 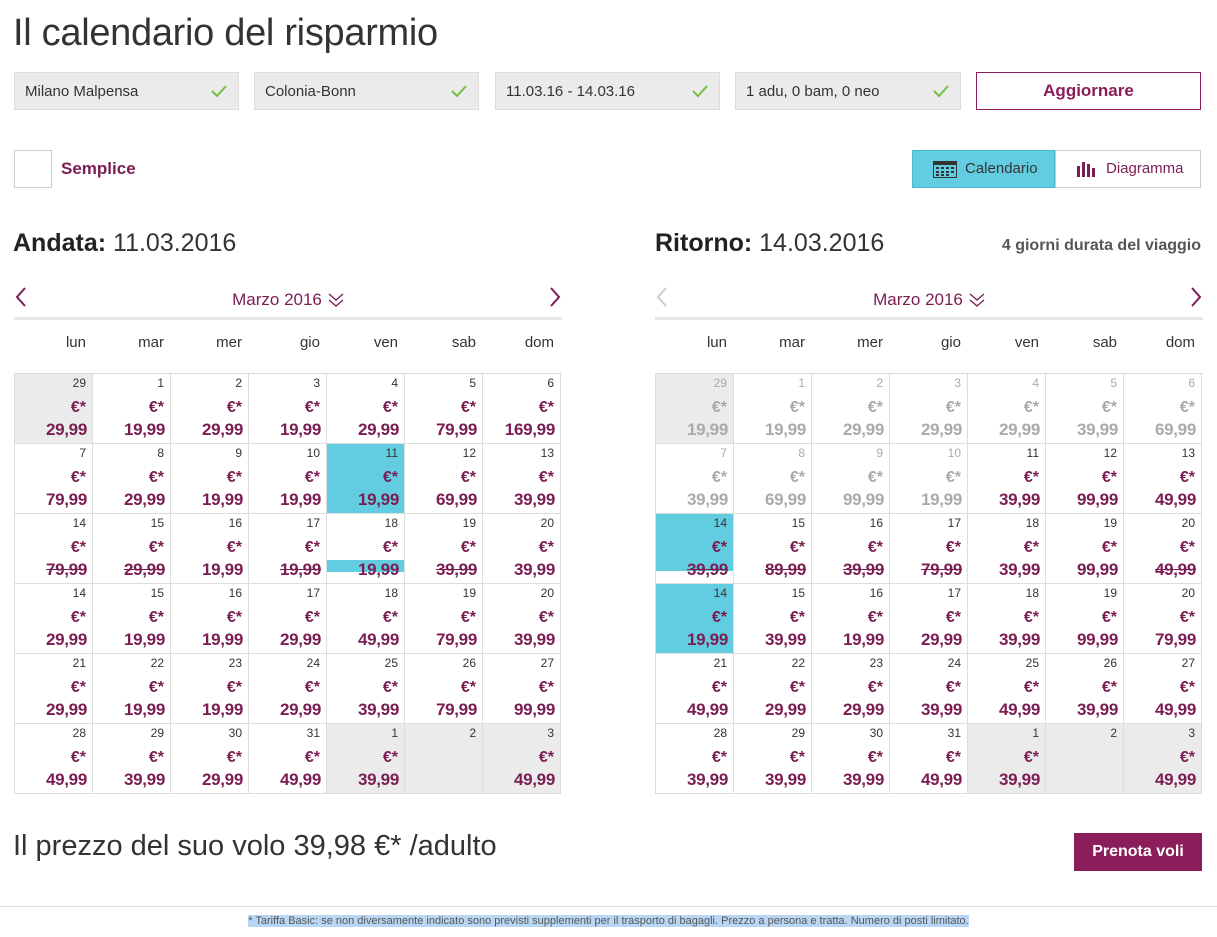 What do you see at coordinates (863, 429) in the screenshot?
I see `day-price: 29,99` at bounding box center [863, 429].